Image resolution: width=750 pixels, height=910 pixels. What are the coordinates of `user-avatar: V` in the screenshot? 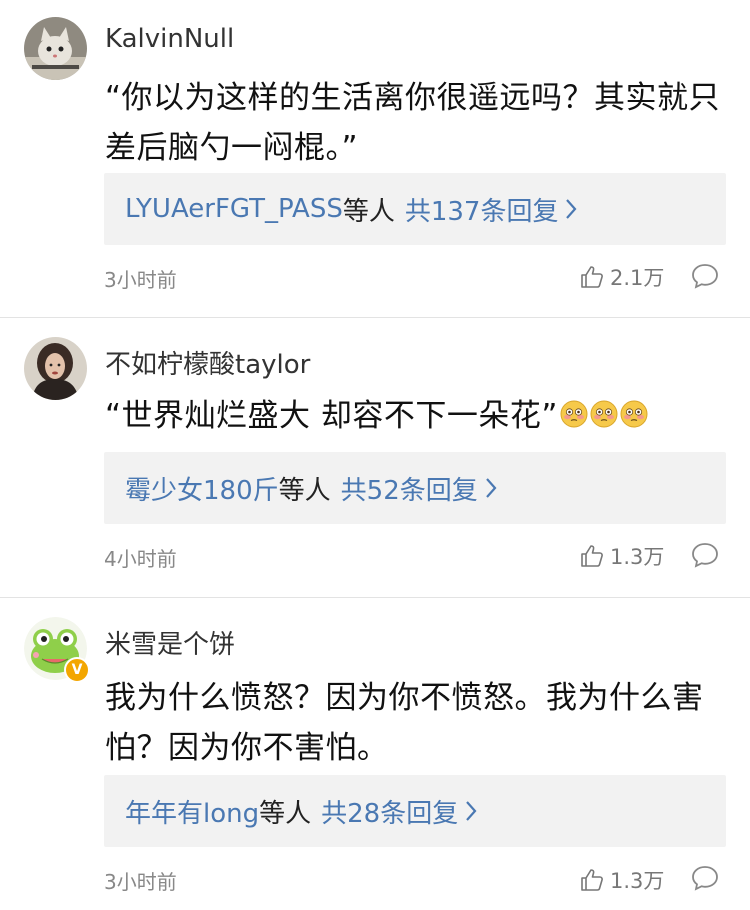 It's located at (57, 650).